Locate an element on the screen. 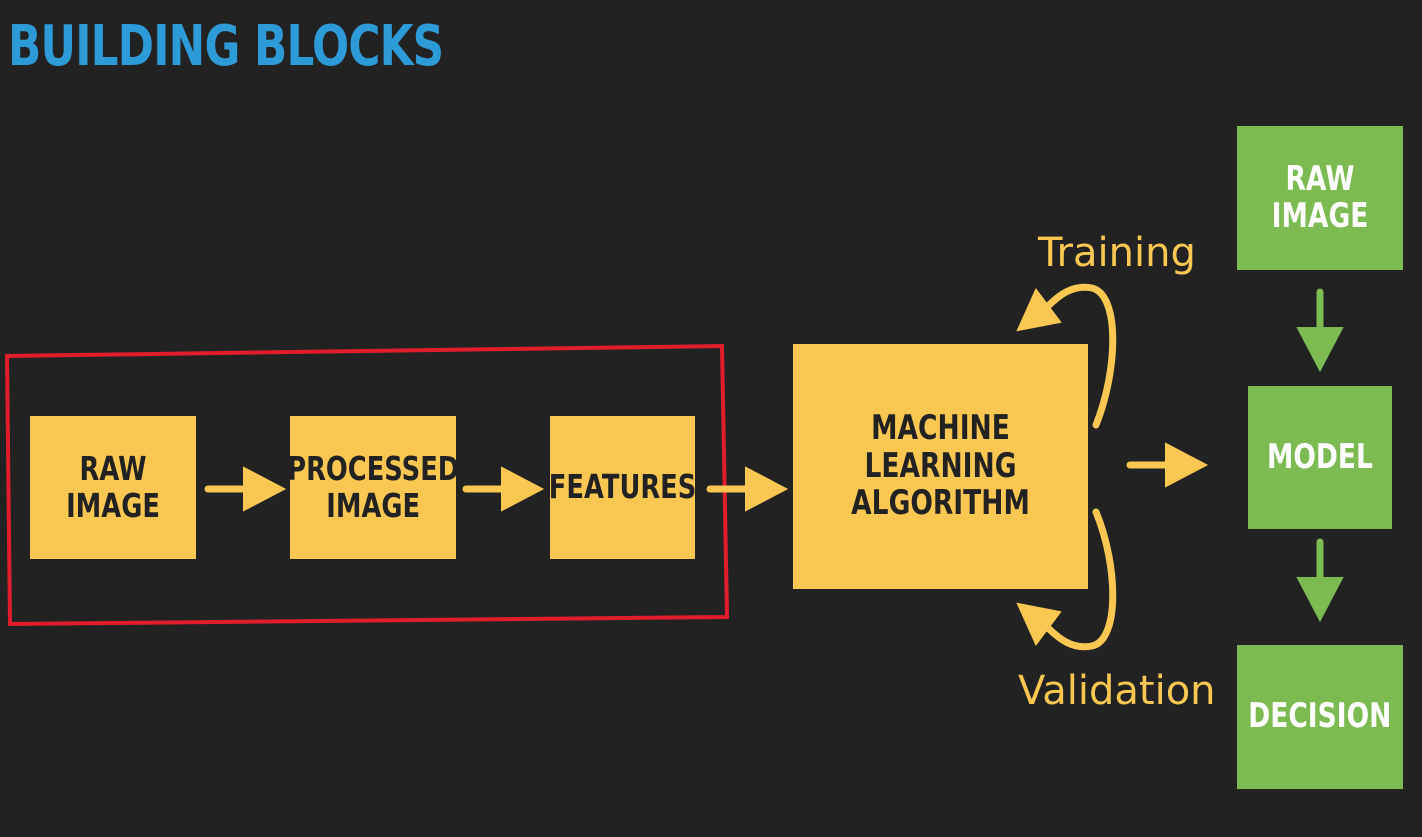 This screenshot has height=837, width=1422. processed-image-box: PROCESSED IMAGE is located at coordinates (373, 487).